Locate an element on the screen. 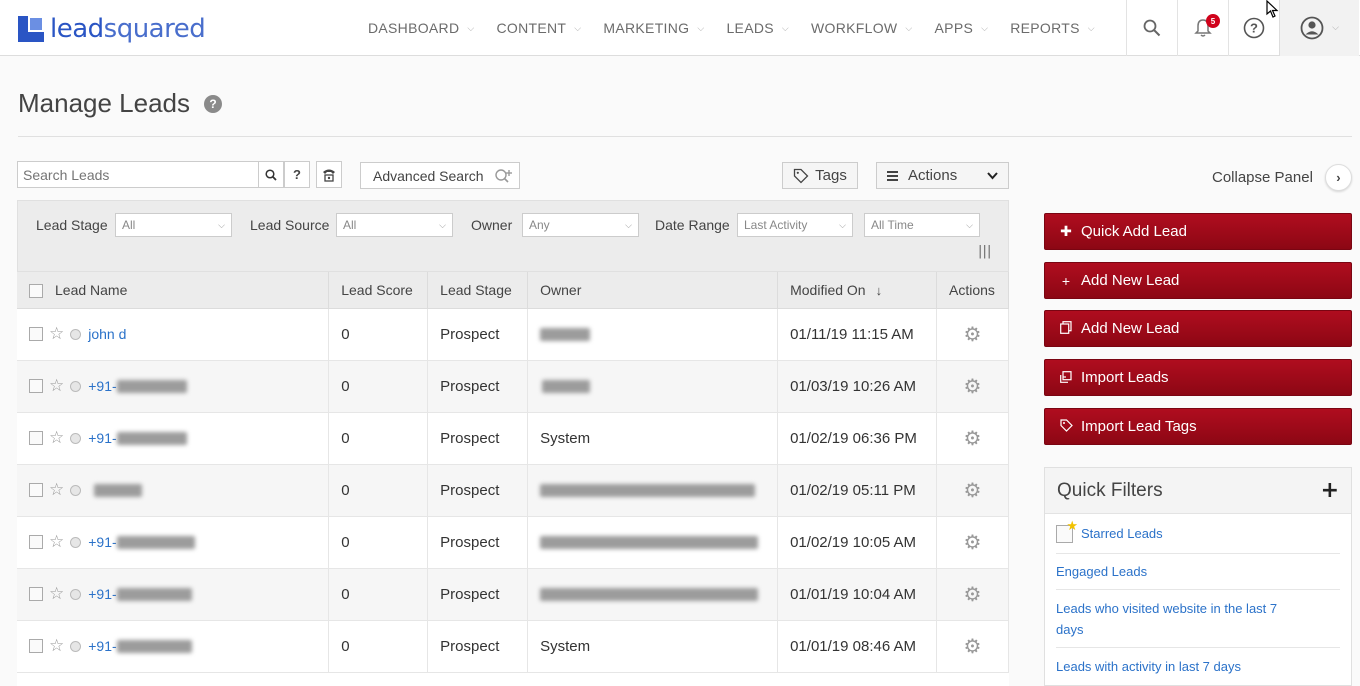  lead-name-link: john d is located at coordinates (107, 334).